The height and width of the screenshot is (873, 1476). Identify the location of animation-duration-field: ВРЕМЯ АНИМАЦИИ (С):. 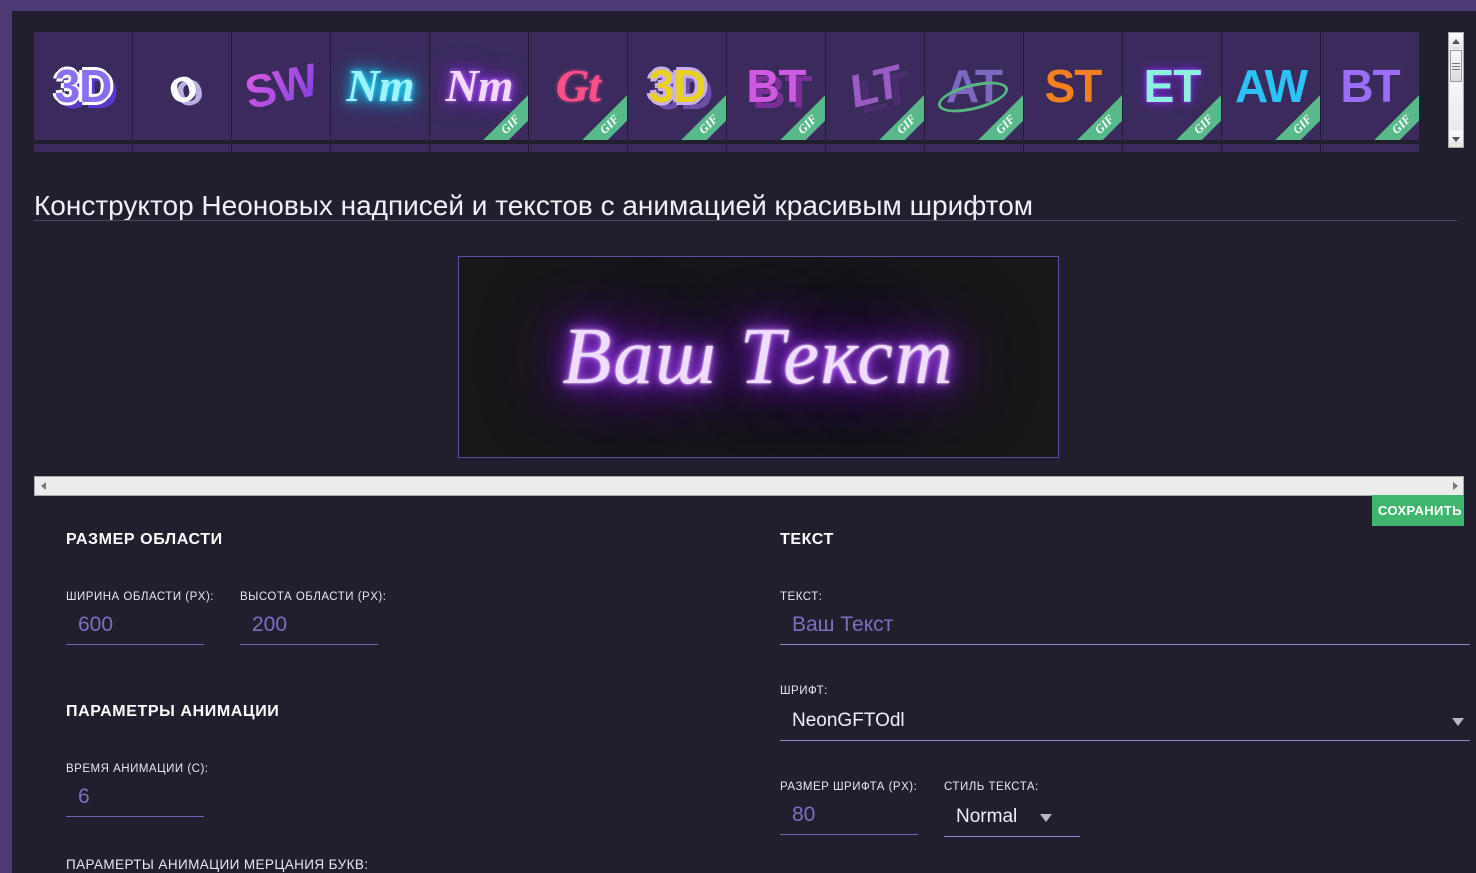
(411, 790).